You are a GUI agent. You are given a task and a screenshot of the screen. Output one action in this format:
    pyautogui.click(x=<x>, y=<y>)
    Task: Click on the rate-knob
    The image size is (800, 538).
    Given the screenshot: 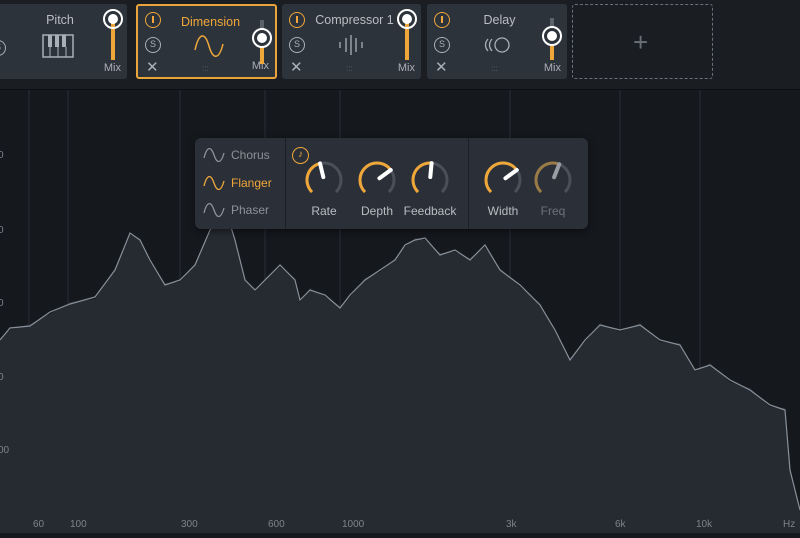 What is the action you would take?
    pyautogui.click(x=324, y=180)
    